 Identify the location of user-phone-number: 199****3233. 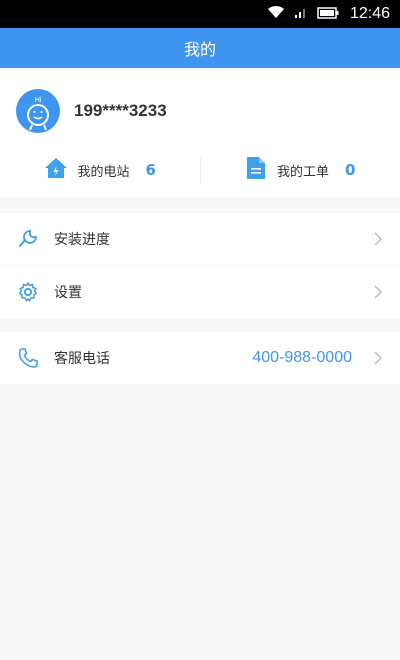
(120, 110).